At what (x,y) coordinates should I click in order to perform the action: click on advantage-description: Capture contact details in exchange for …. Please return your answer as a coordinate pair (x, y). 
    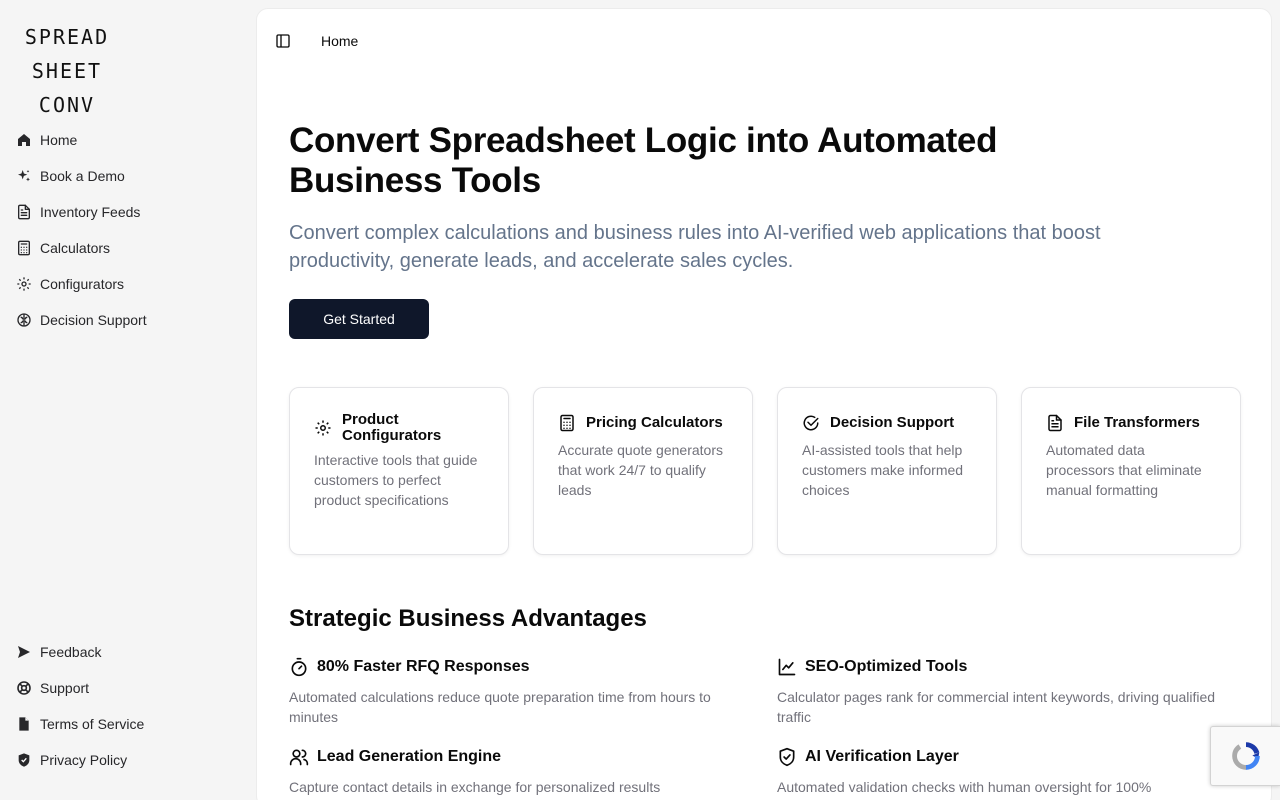
    Looking at the image, I should click on (475, 787).